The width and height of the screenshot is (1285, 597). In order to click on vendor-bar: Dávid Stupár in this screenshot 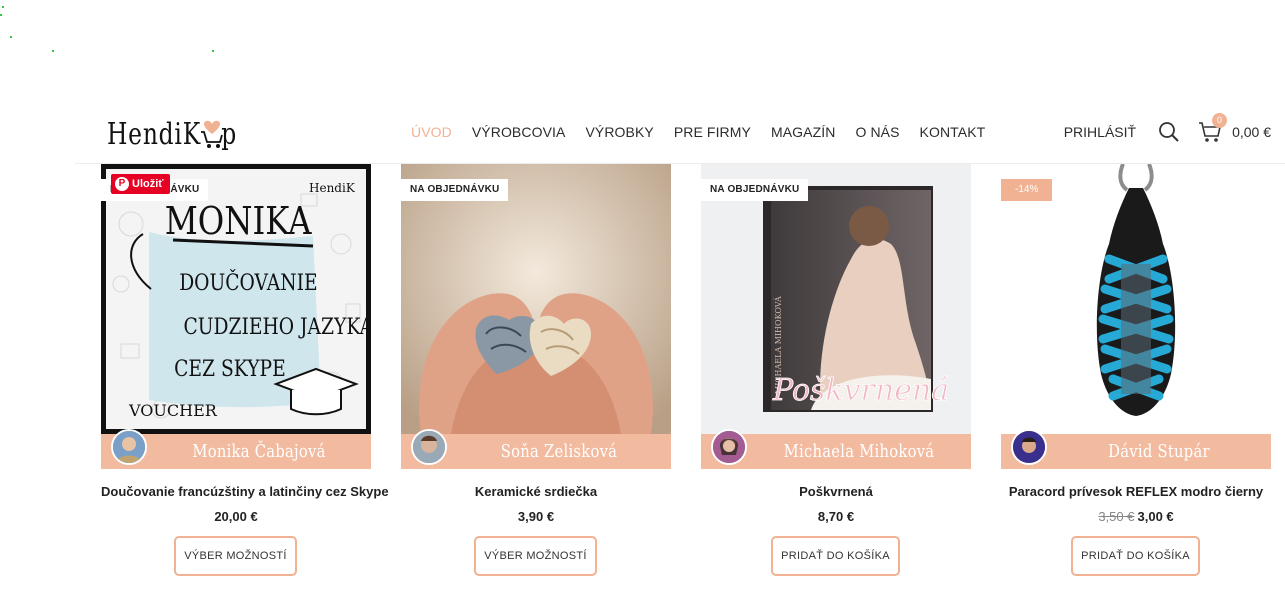, I will do `click(1136, 449)`.